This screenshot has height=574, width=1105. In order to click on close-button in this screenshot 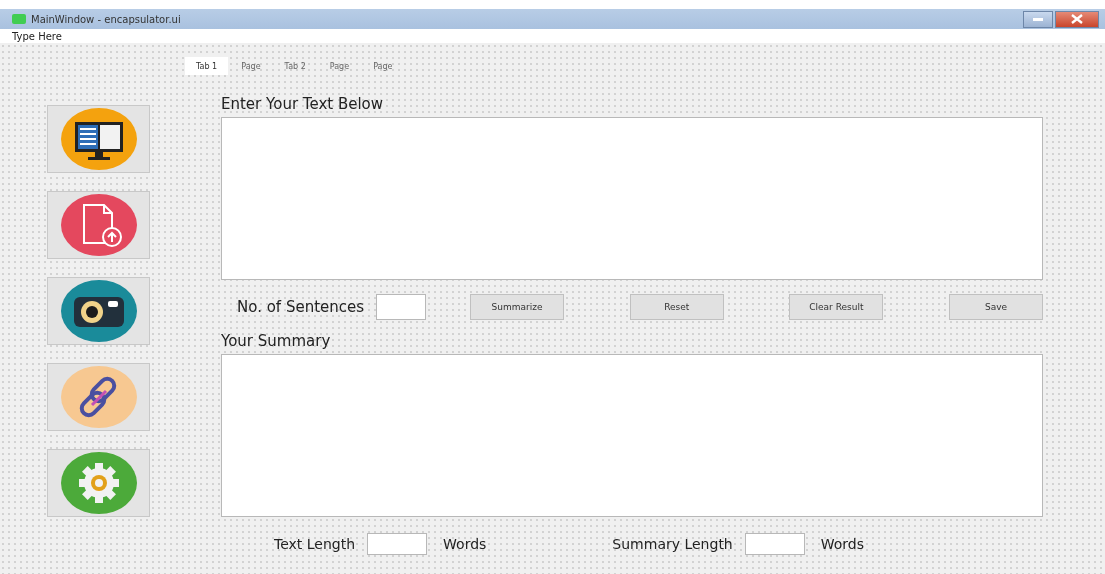, I will do `click(1077, 19)`.